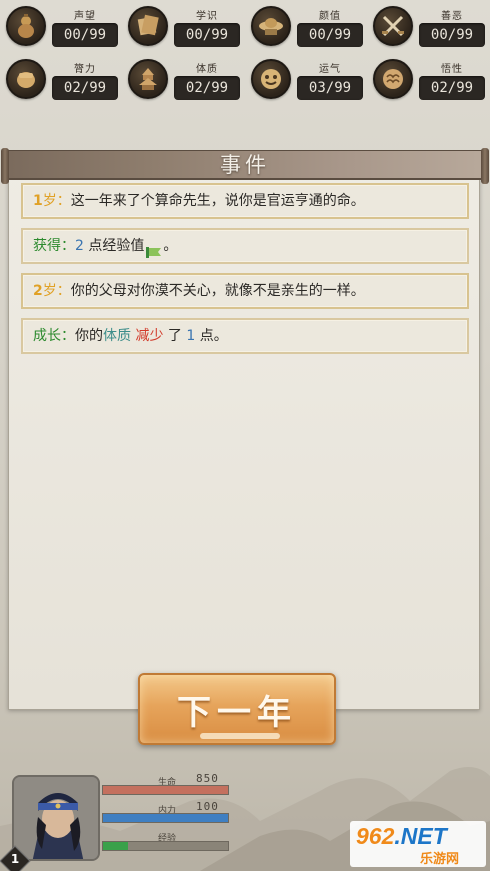 The image size is (490, 871). Describe the element at coordinates (85, 69) in the screenshot. I see `stat-label: 膂力` at that location.